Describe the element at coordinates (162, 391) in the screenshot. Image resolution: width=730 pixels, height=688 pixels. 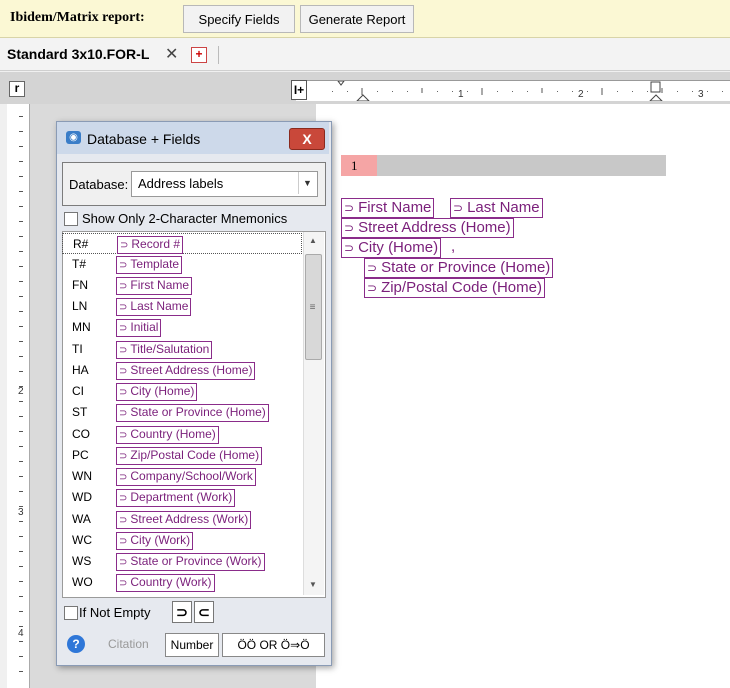
I see `field-name: City (Home)` at that location.